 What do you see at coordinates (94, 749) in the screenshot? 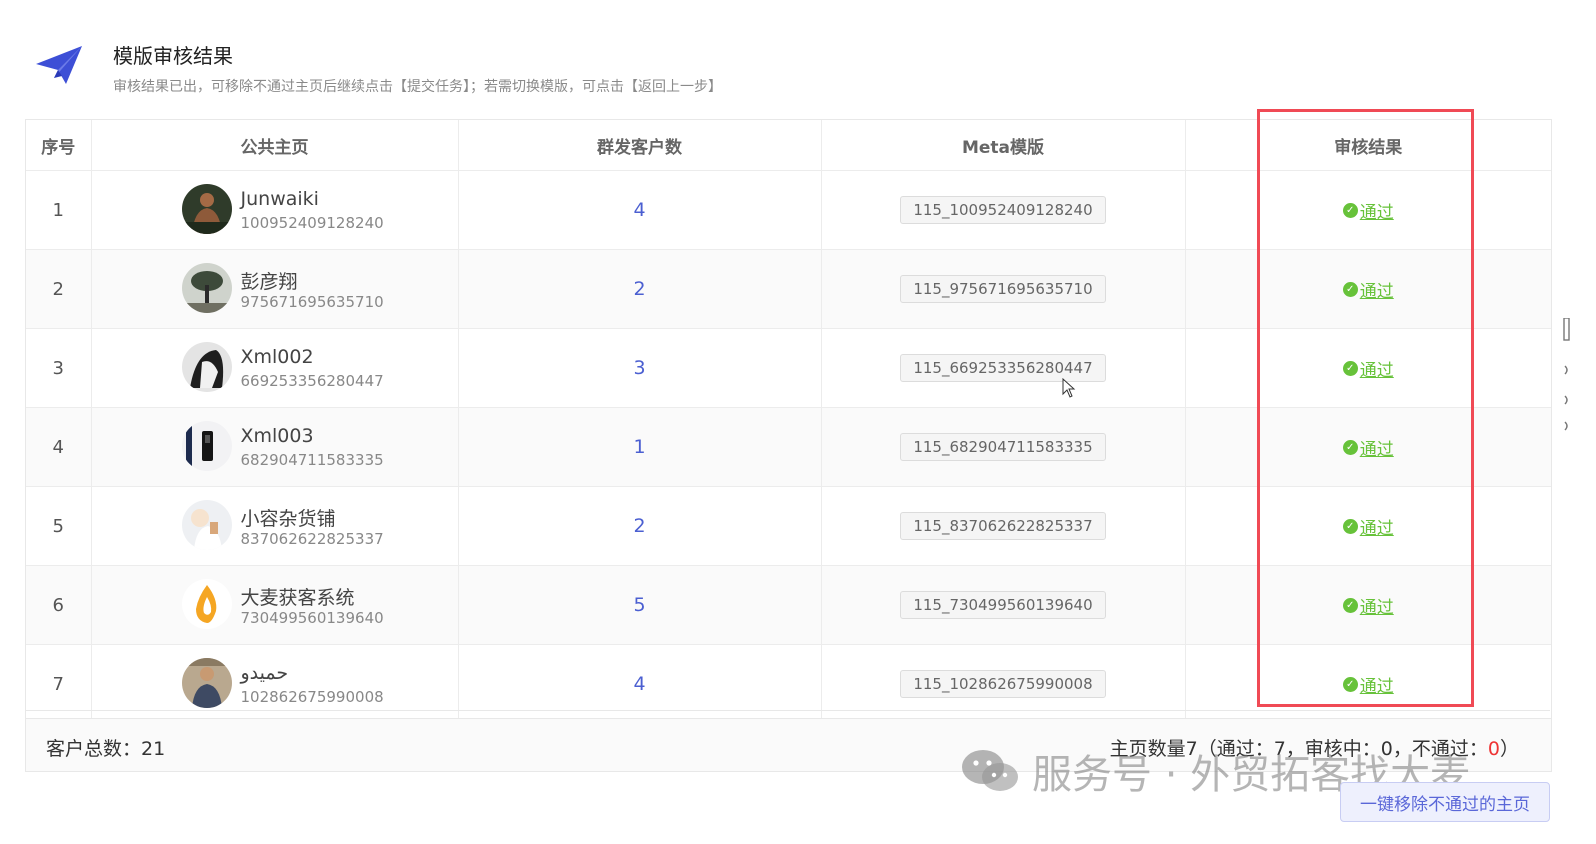
I see `customer-total-label: 客户总数：` at bounding box center [94, 749].